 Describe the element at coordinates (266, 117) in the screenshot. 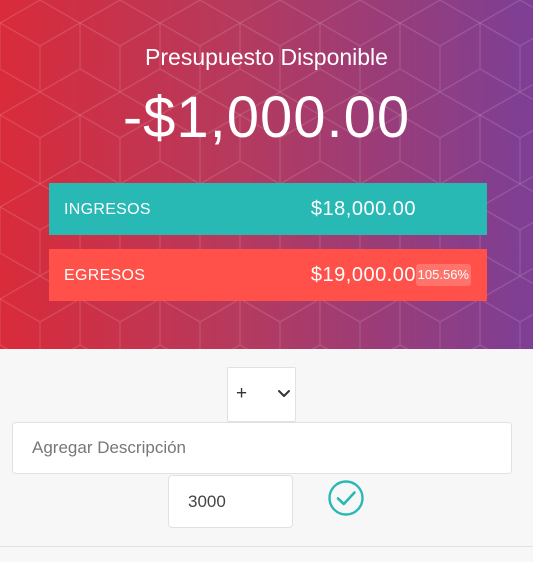

I see `available-budget-amount: -$1,000.00` at that location.